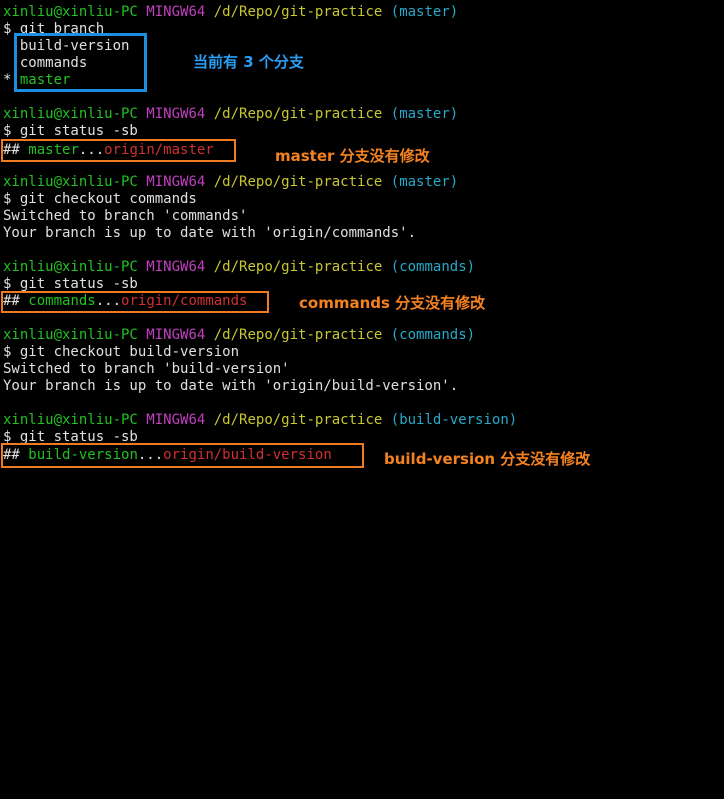 Image resolution: width=724 pixels, height=799 pixels. What do you see at coordinates (135, 302) in the screenshot?
I see `commands-status-highlight-box` at bounding box center [135, 302].